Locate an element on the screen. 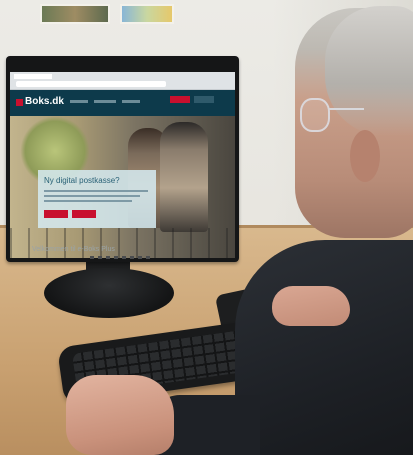 Image resolution: width=413 pixels, height=455 pixels. wall-picture-right is located at coordinates (147, 14).